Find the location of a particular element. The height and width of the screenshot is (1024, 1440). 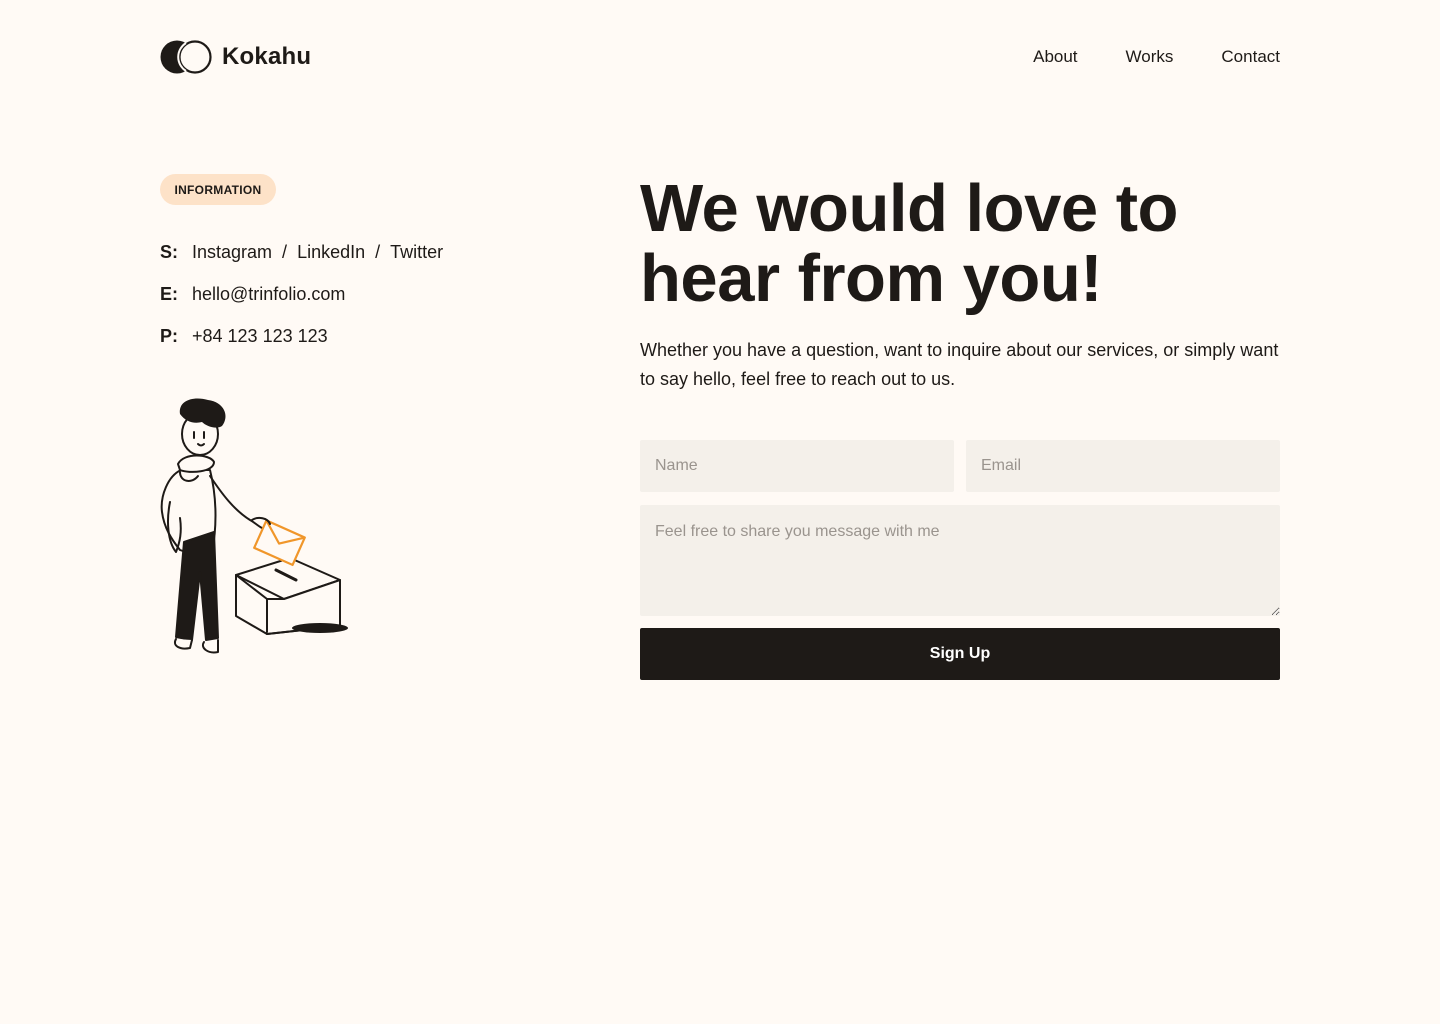

phone-key: P: is located at coordinates (169, 336).